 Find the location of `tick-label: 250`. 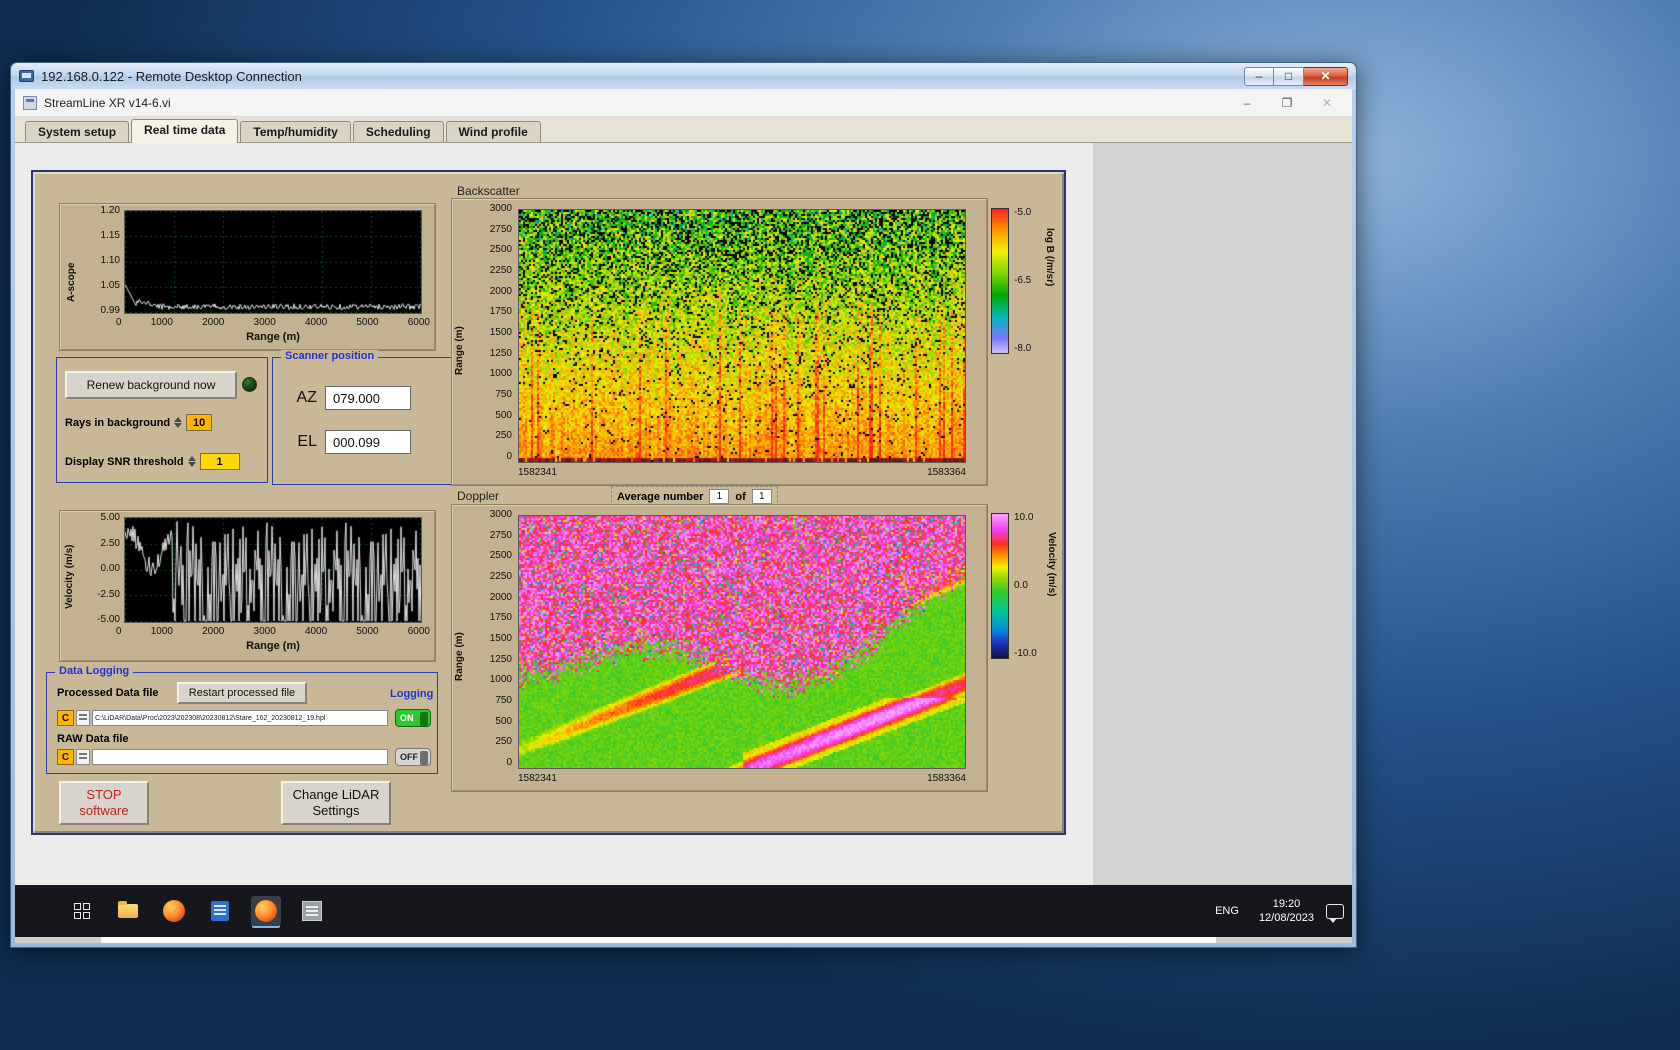

tick-label: 250 is located at coordinates (503, 436).